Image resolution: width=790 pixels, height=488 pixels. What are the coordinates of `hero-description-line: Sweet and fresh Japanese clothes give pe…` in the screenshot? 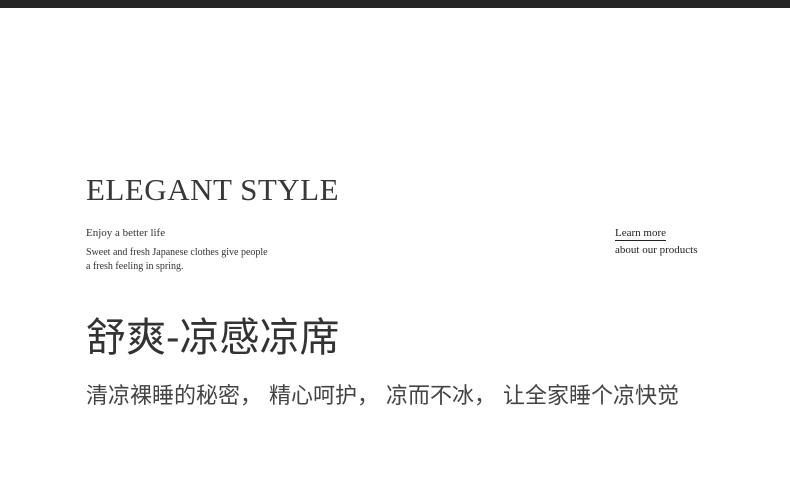 It's located at (177, 252).